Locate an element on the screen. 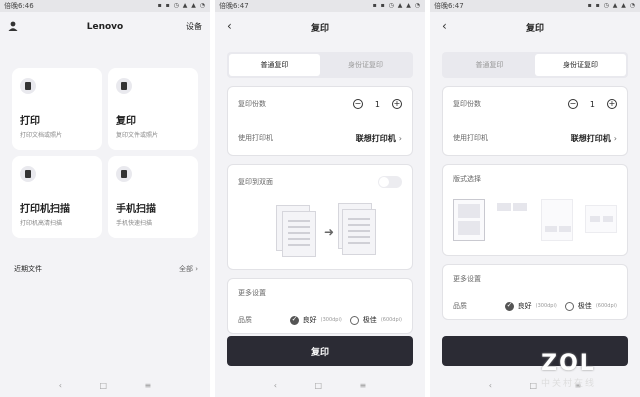 Image resolution: width=640 pixels, height=397 pixels. app-title: Lenovo is located at coordinates (105, 27).